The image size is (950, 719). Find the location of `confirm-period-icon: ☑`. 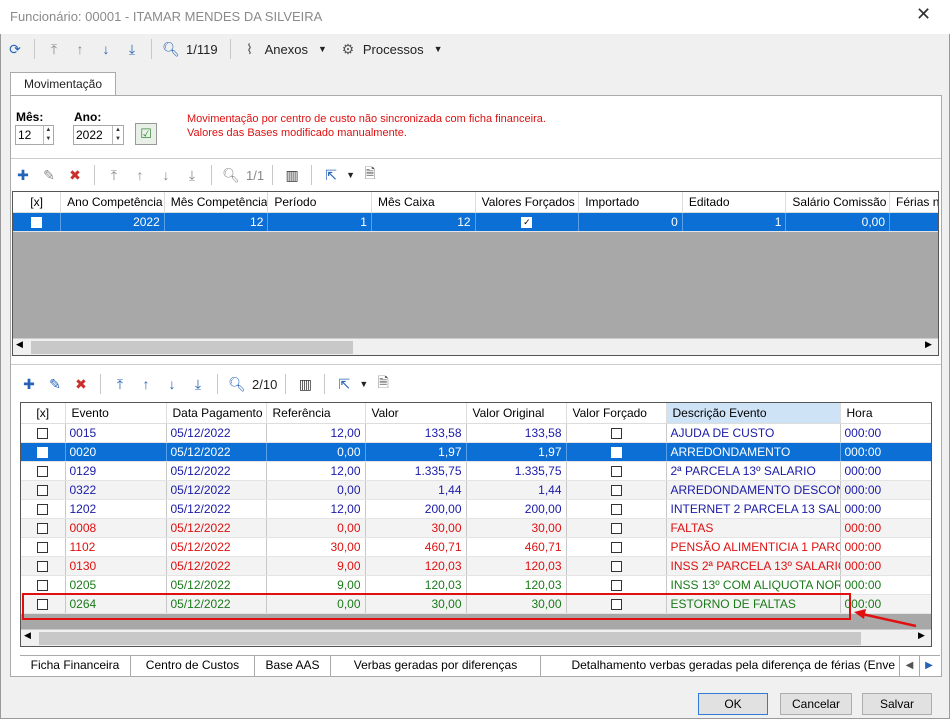

confirm-period-icon: ☑ is located at coordinates (146, 134).